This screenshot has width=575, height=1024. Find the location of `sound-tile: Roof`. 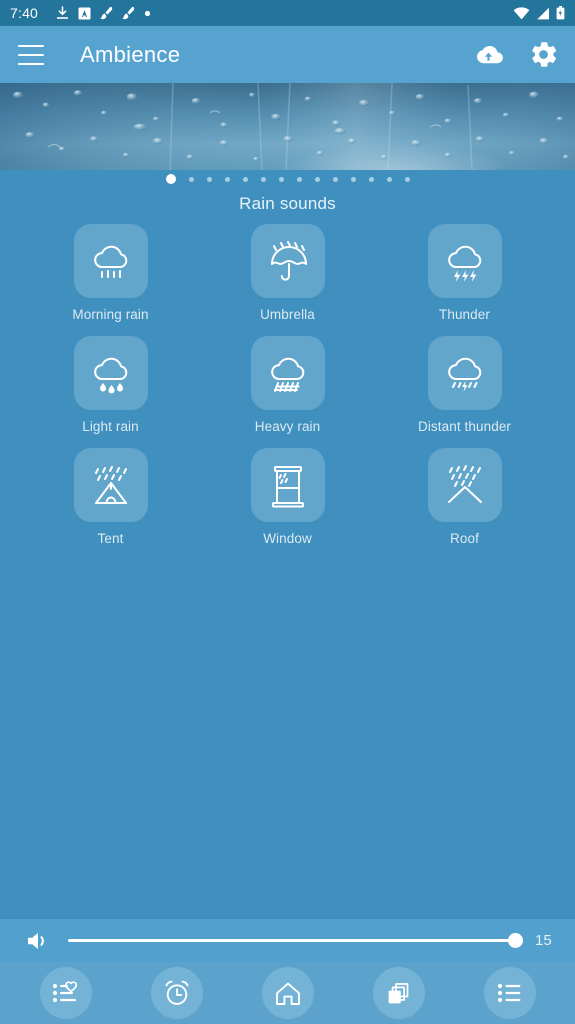

sound-tile: Roof is located at coordinates (464, 497).